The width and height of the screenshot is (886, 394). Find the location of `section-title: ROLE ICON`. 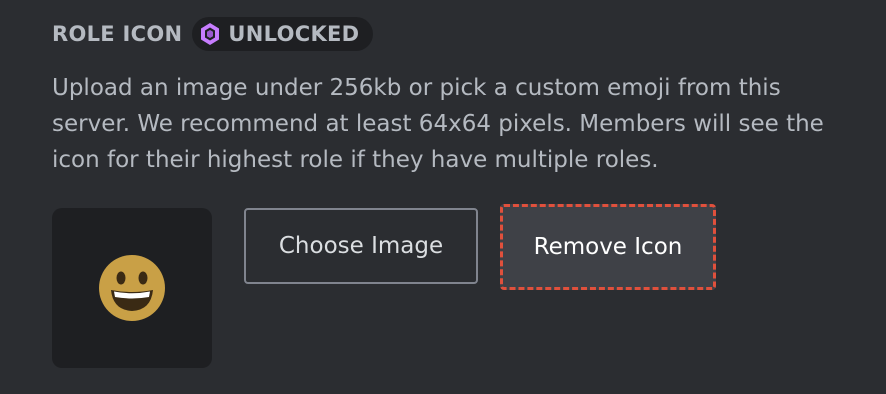

section-title: ROLE ICON is located at coordinates (117, 34).